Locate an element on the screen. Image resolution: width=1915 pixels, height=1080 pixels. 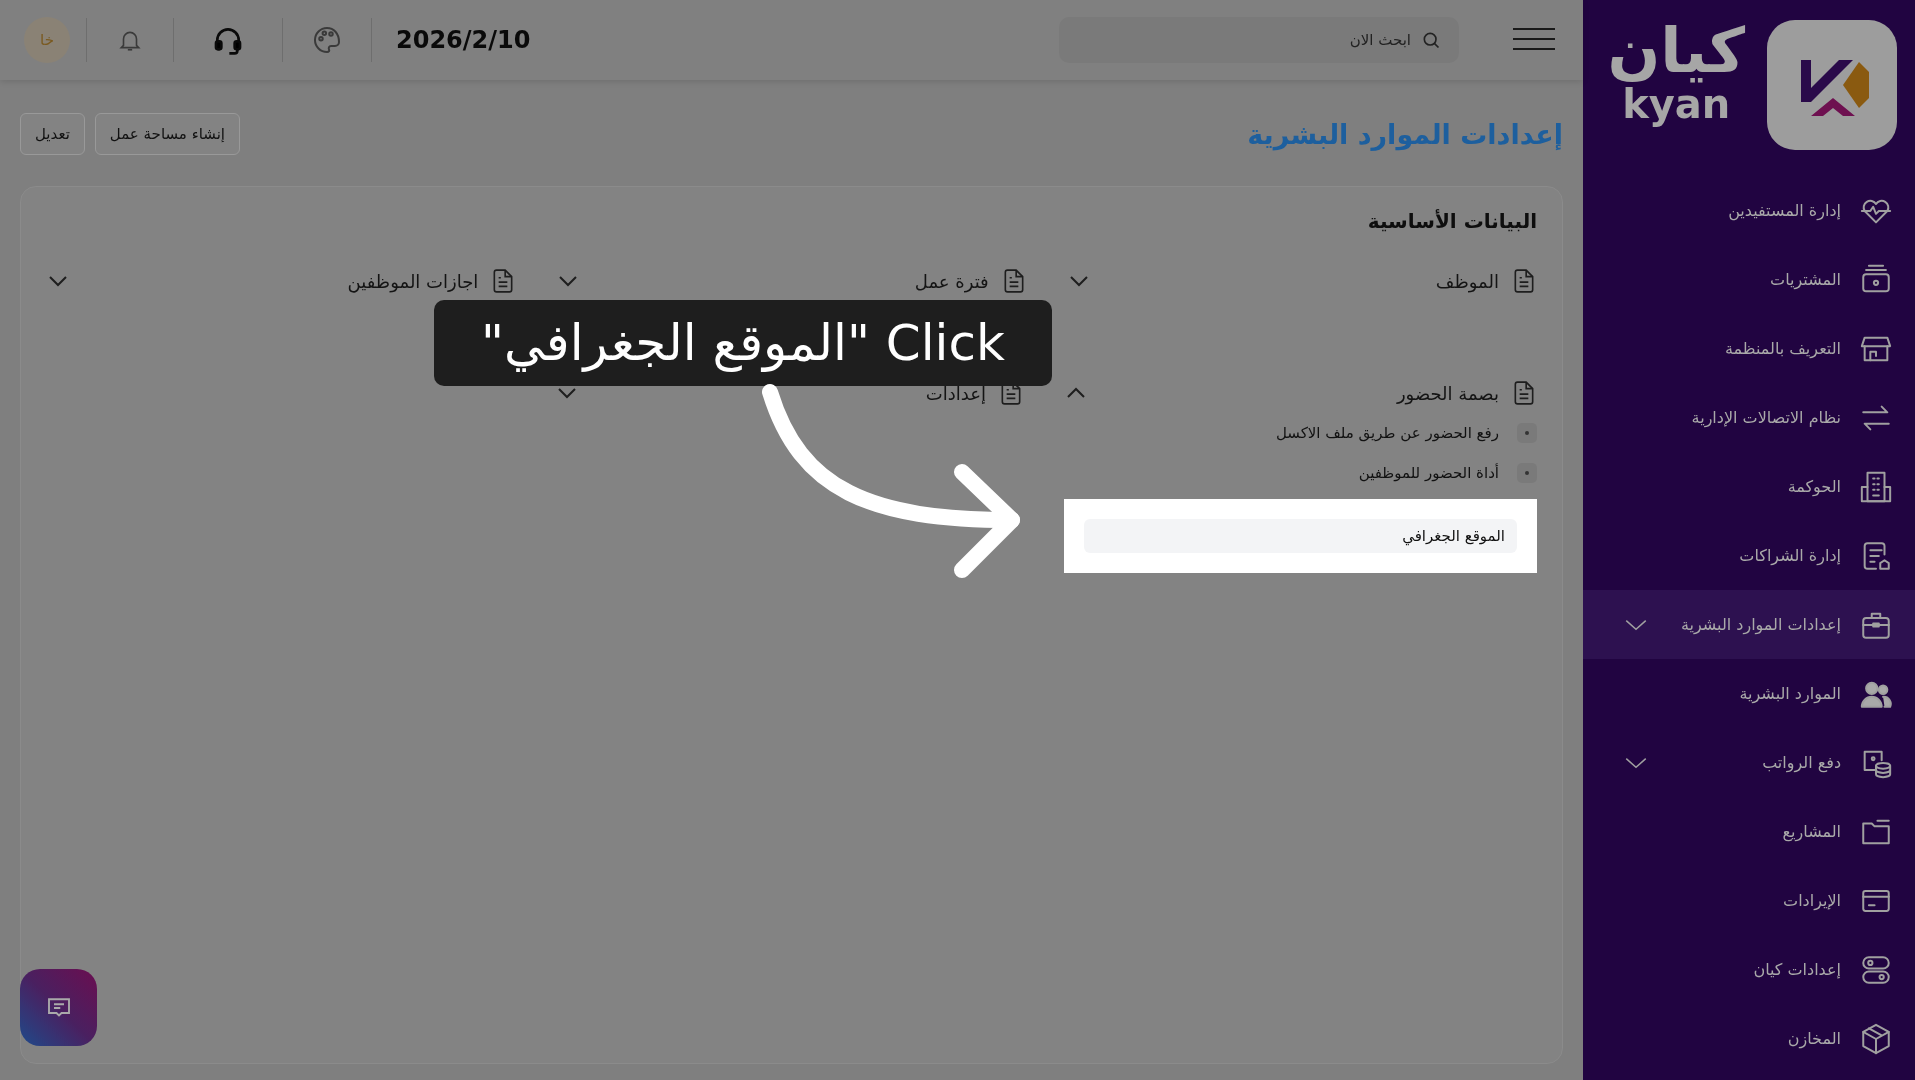
sidebar-item: المشاريع is located at coordinates (1749, 831).